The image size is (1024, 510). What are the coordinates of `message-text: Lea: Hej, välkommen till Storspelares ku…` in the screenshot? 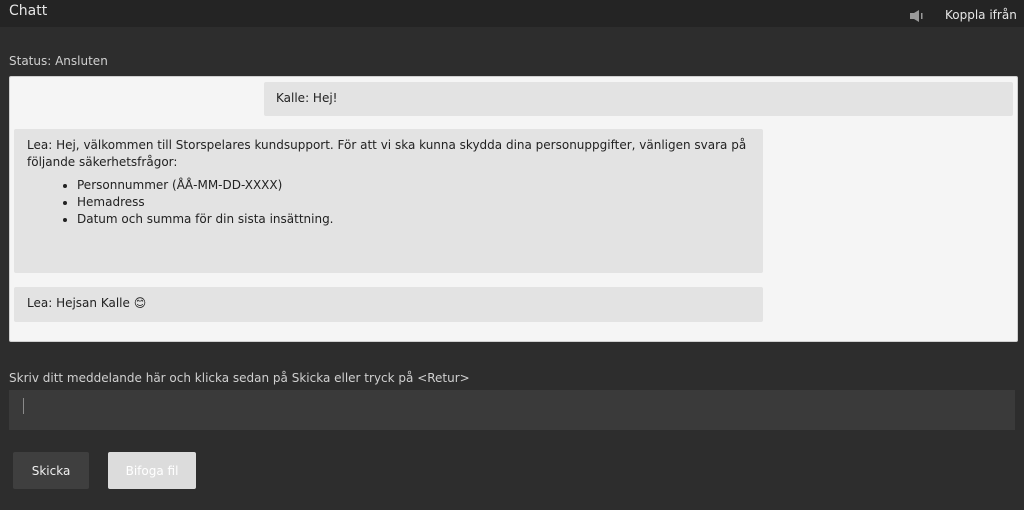 It's located at (387, 153).